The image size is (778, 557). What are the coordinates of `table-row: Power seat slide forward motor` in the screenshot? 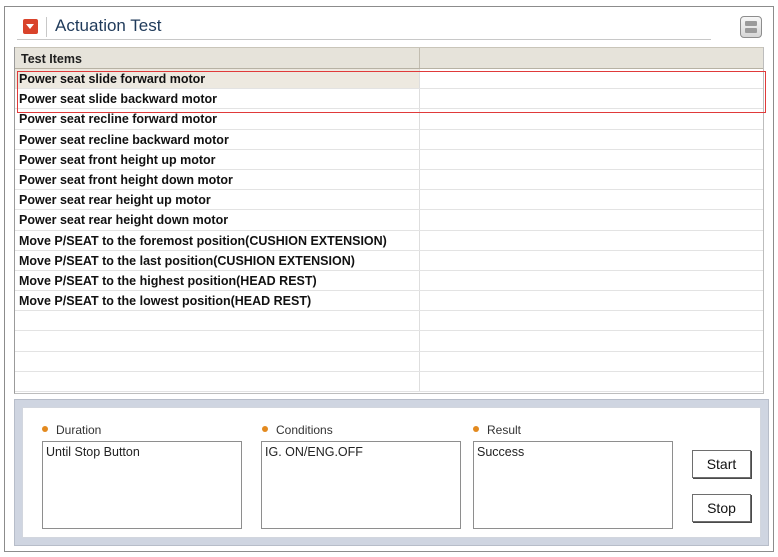 It's located at (389, 79).